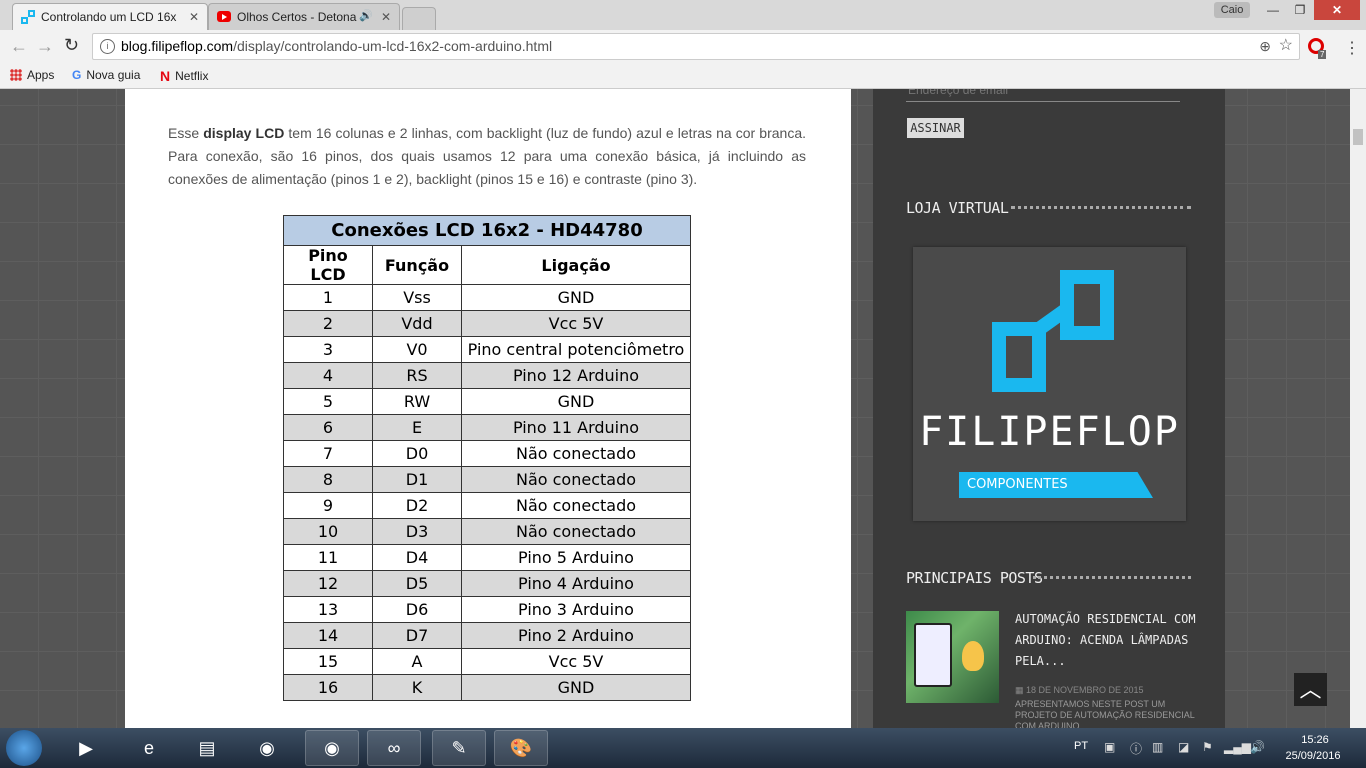 The width and height of the screenshot is (1366, 768). I want to click on back-arrow-icon: ←, so click(19, 46).